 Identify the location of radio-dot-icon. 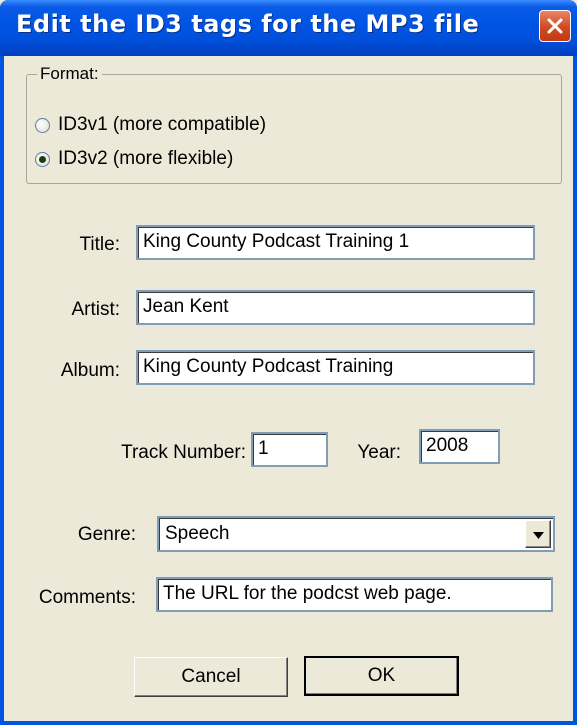
(42, 159).